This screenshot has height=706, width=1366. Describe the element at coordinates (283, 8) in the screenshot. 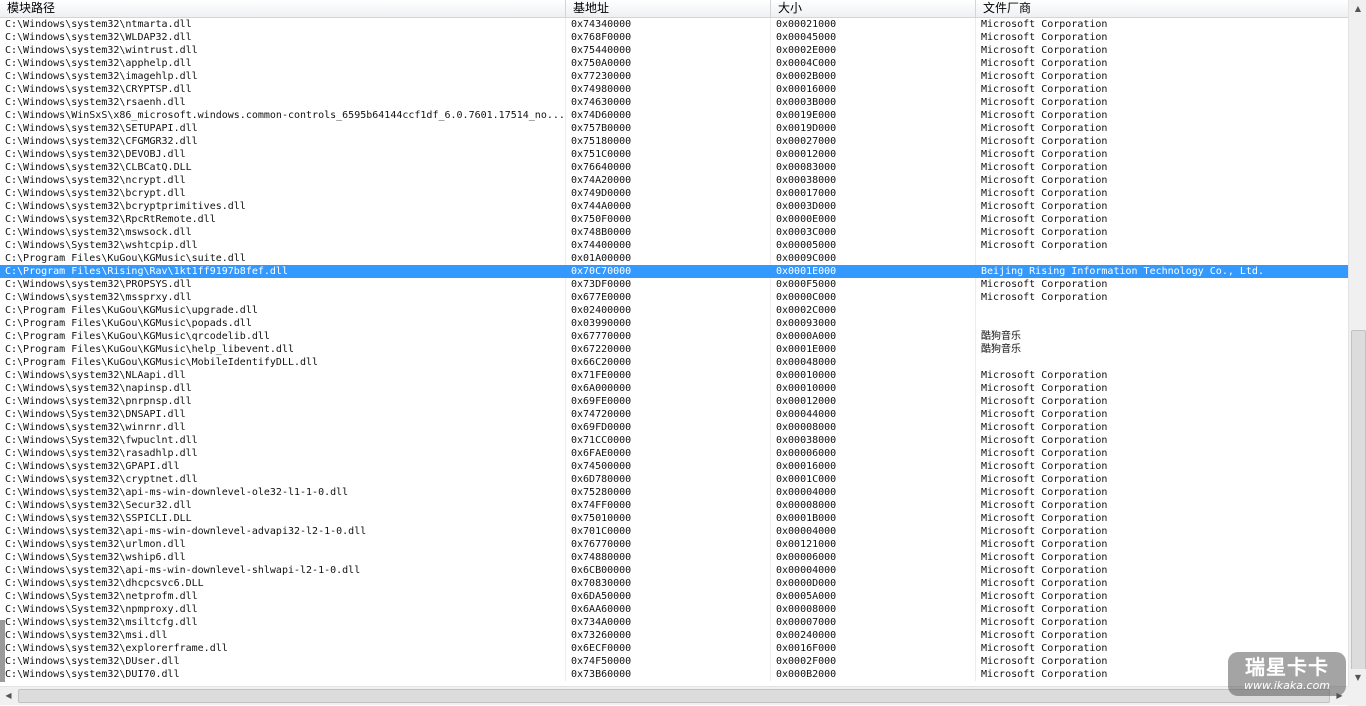

I see `column-header-path: 模块路径` at that location.